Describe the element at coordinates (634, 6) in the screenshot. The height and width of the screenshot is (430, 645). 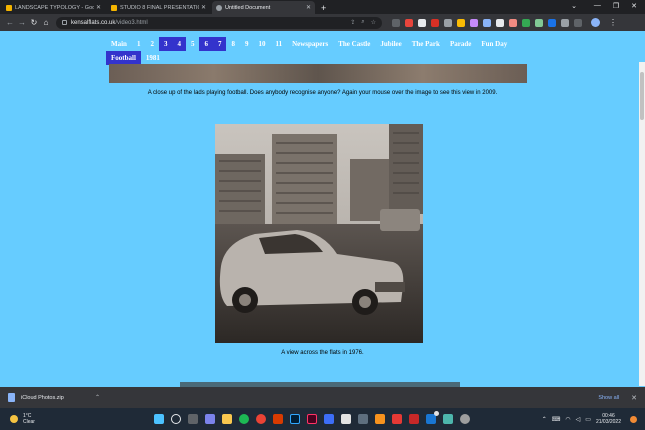
I see `close-window-icon: ✕` at that location.